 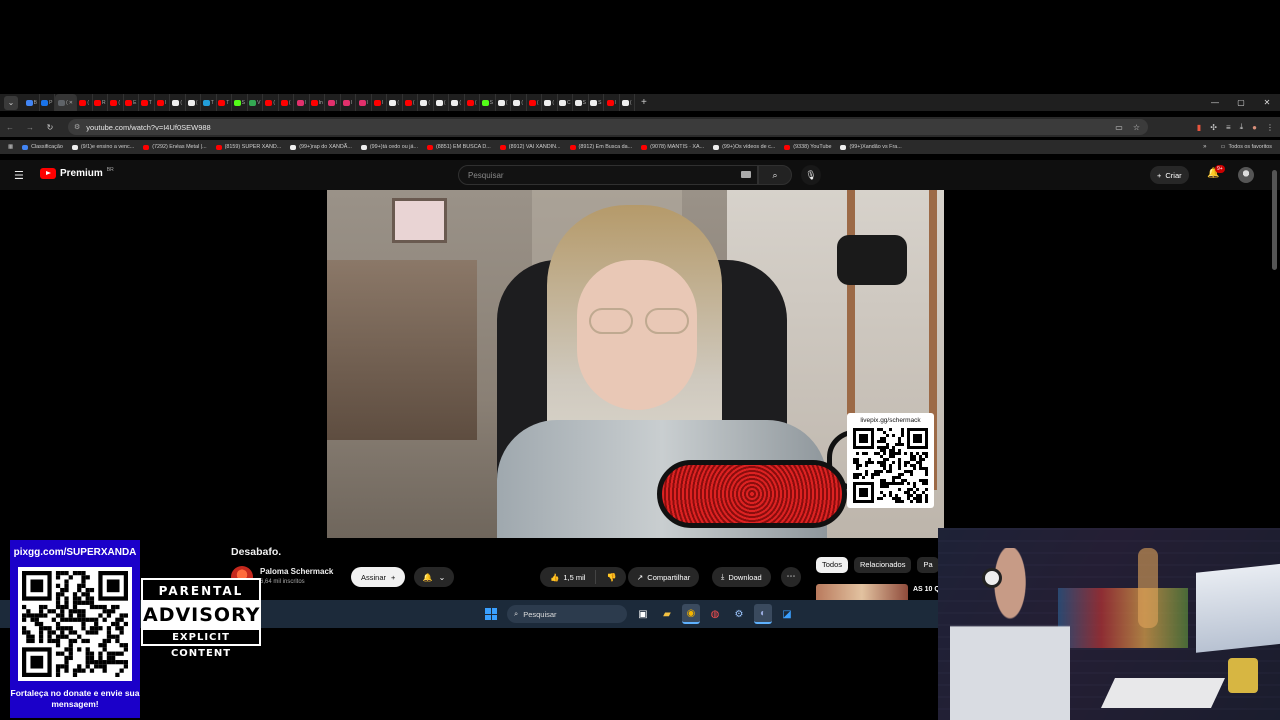 I want to click on address-bar: ⚙ youtube.com/watch?v=I4Uf0SEW988 ▭ ☆, so click(x=608, y=127).